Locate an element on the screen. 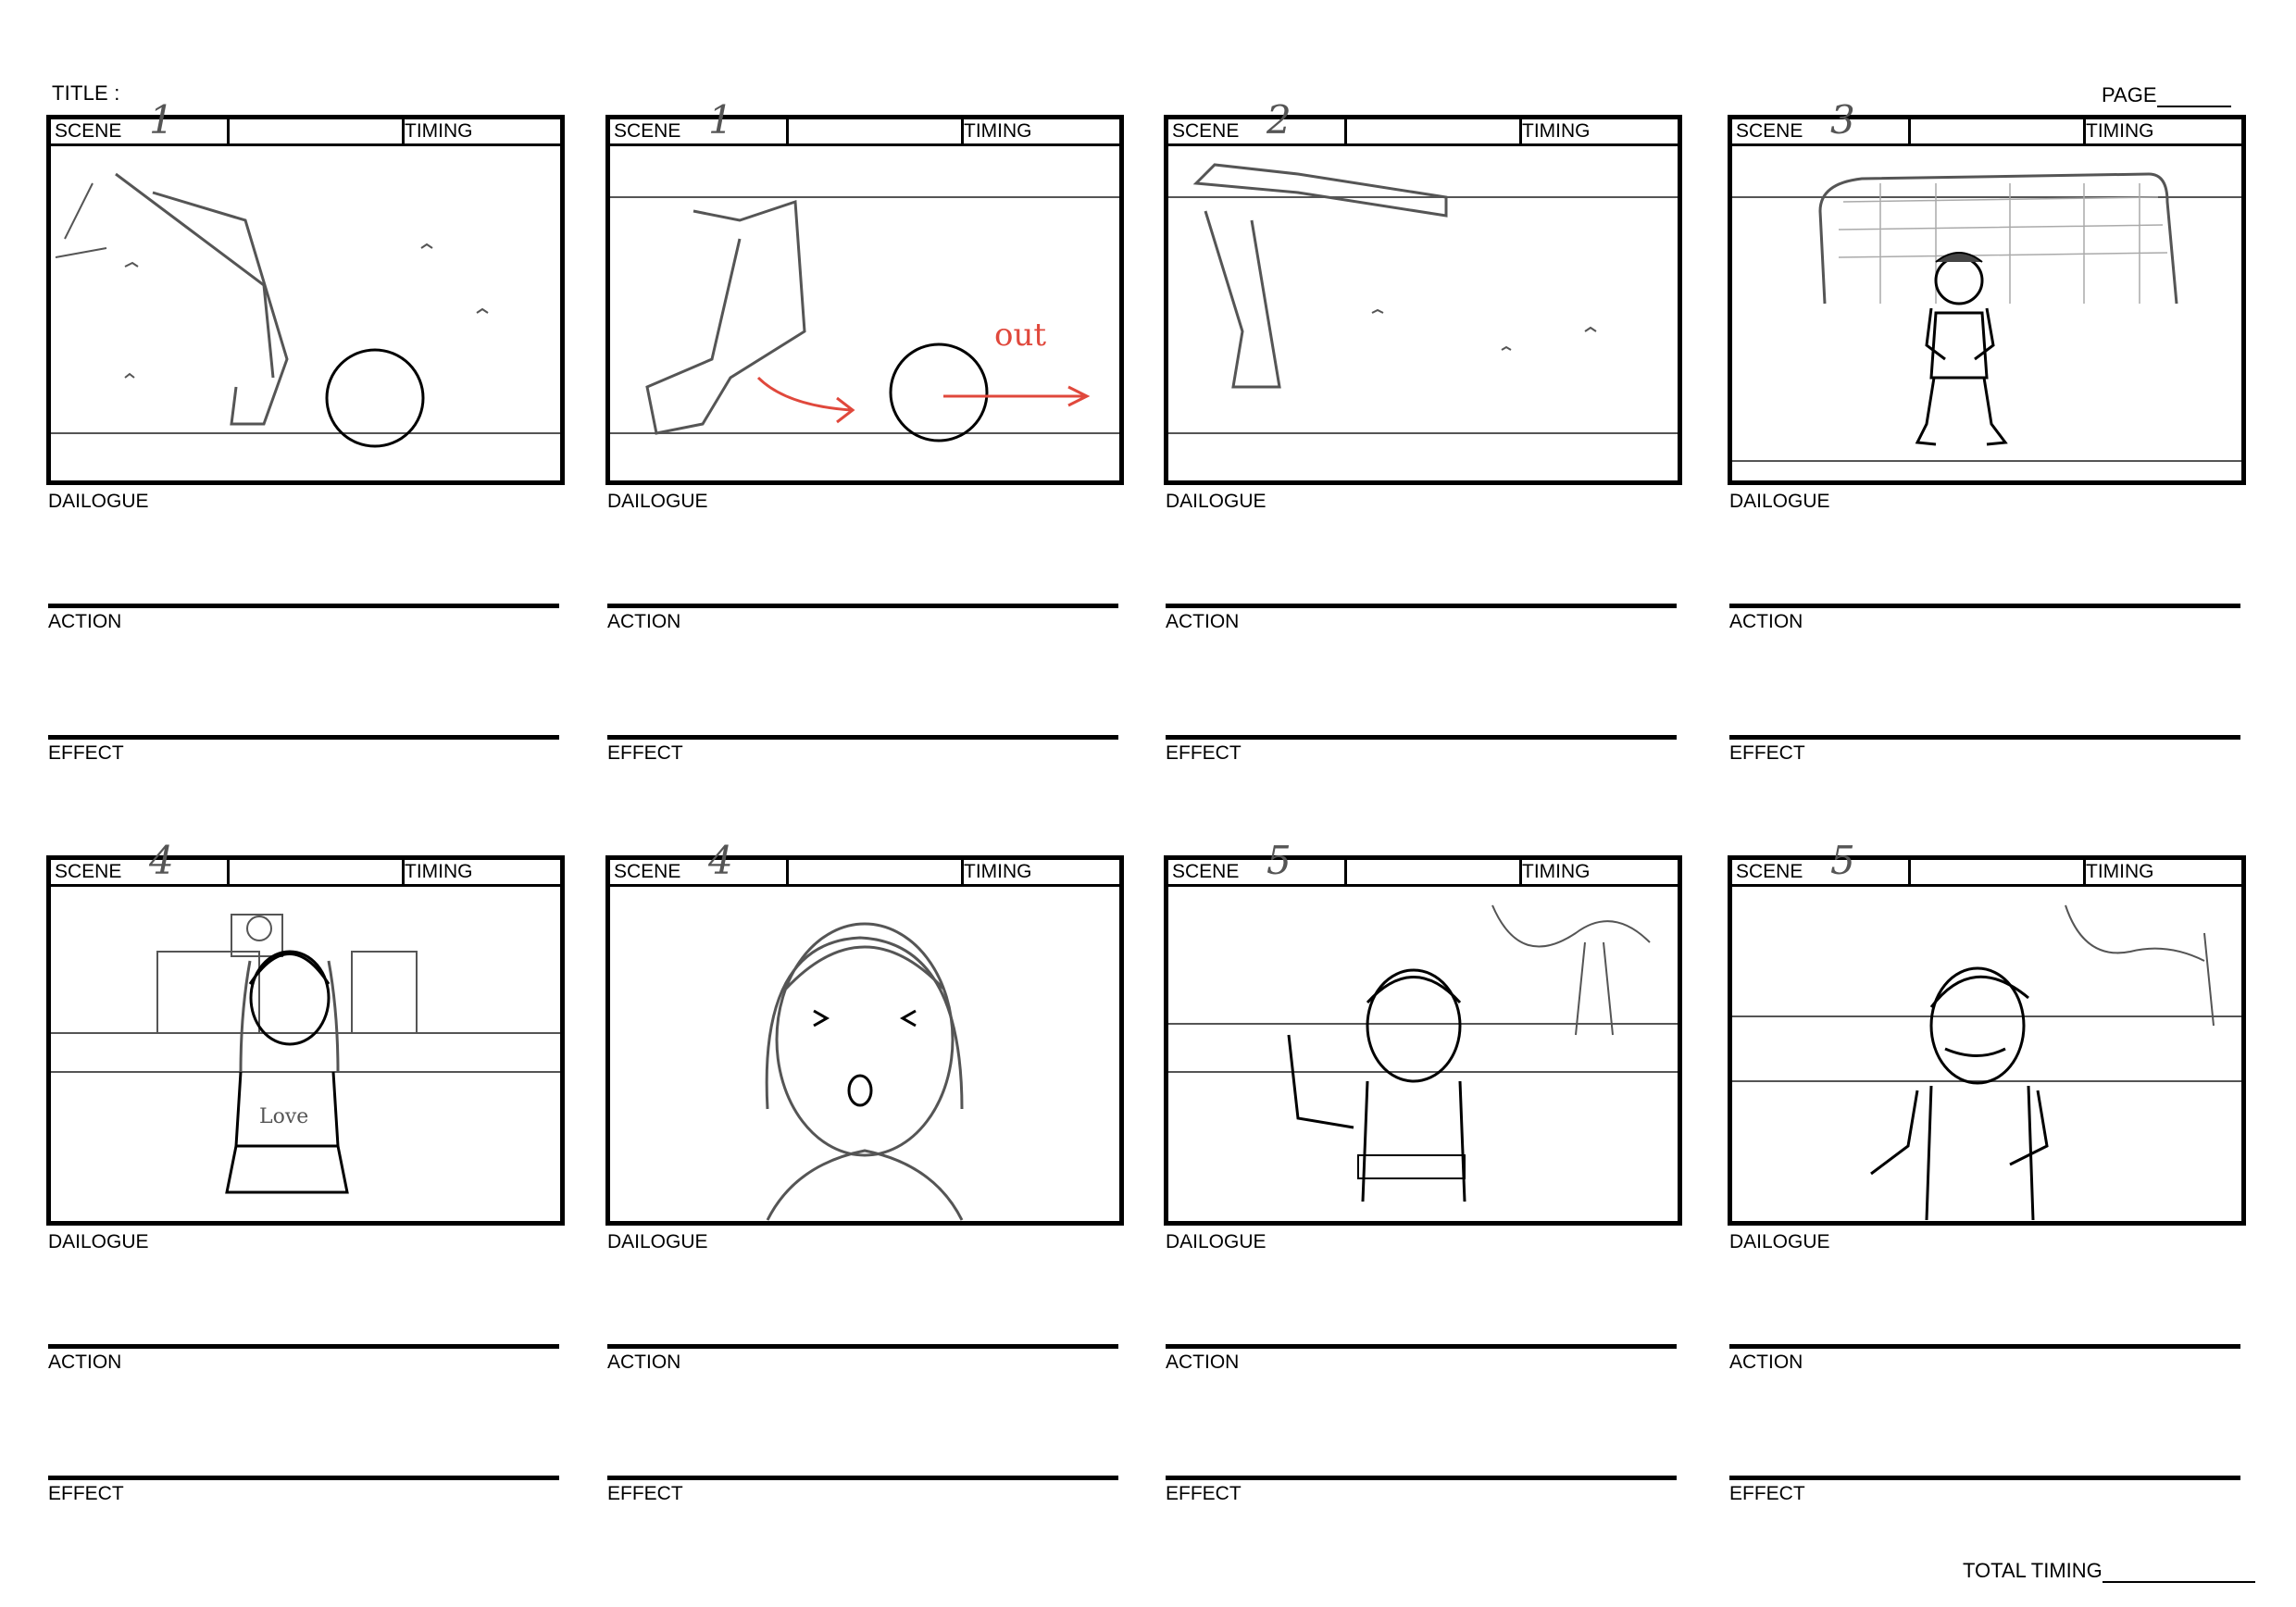  scene-number: 1 is located at coordinates (720, 120).